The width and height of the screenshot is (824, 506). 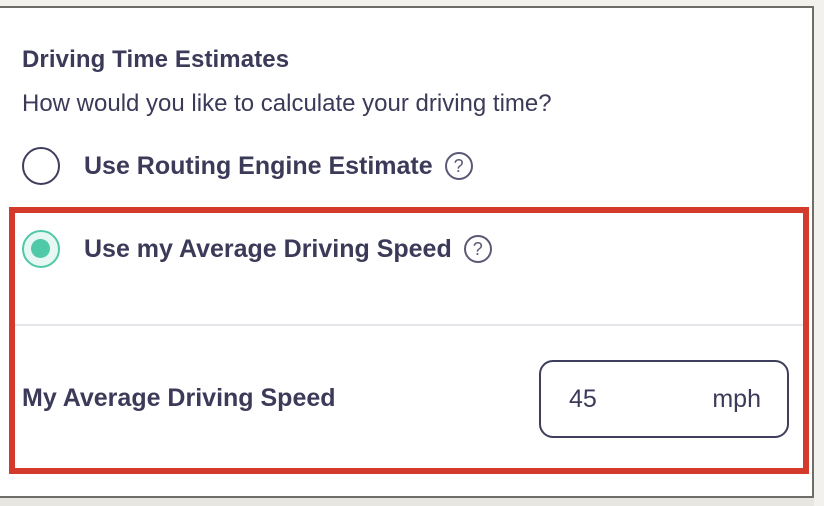 What do you see at coordinates (736, 398) in the screenshot?
I see `speed-unit-label: mph` at bounding box center [736, 398].